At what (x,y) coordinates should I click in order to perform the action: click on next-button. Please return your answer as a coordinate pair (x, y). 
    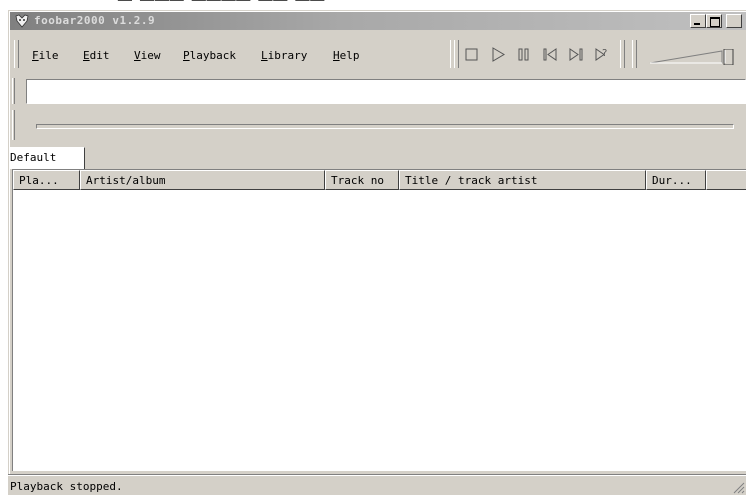
    Looking at the image, I should click on (576, 54).